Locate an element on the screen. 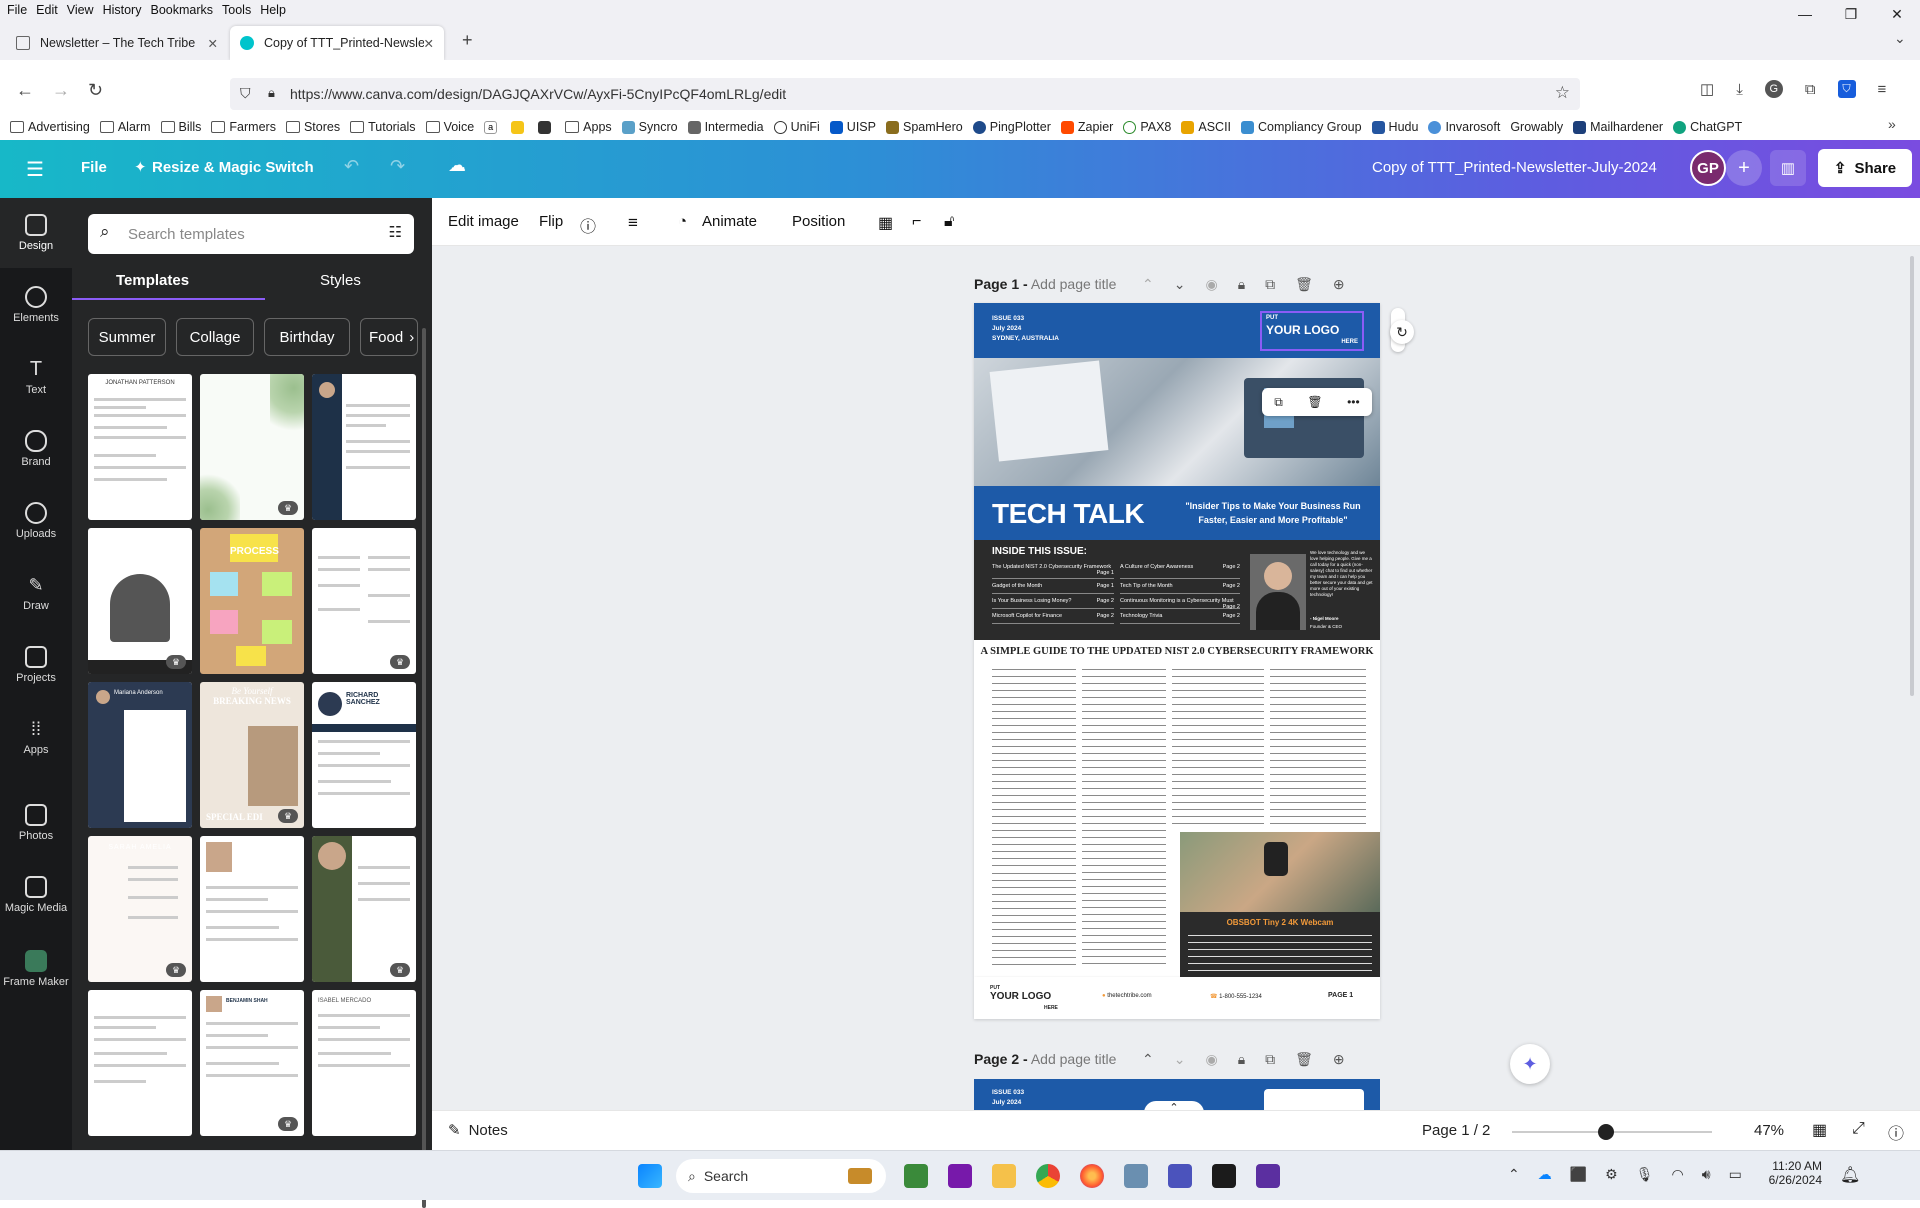  notes-button: ✎ Notes is located at coordinates (478, 1130).